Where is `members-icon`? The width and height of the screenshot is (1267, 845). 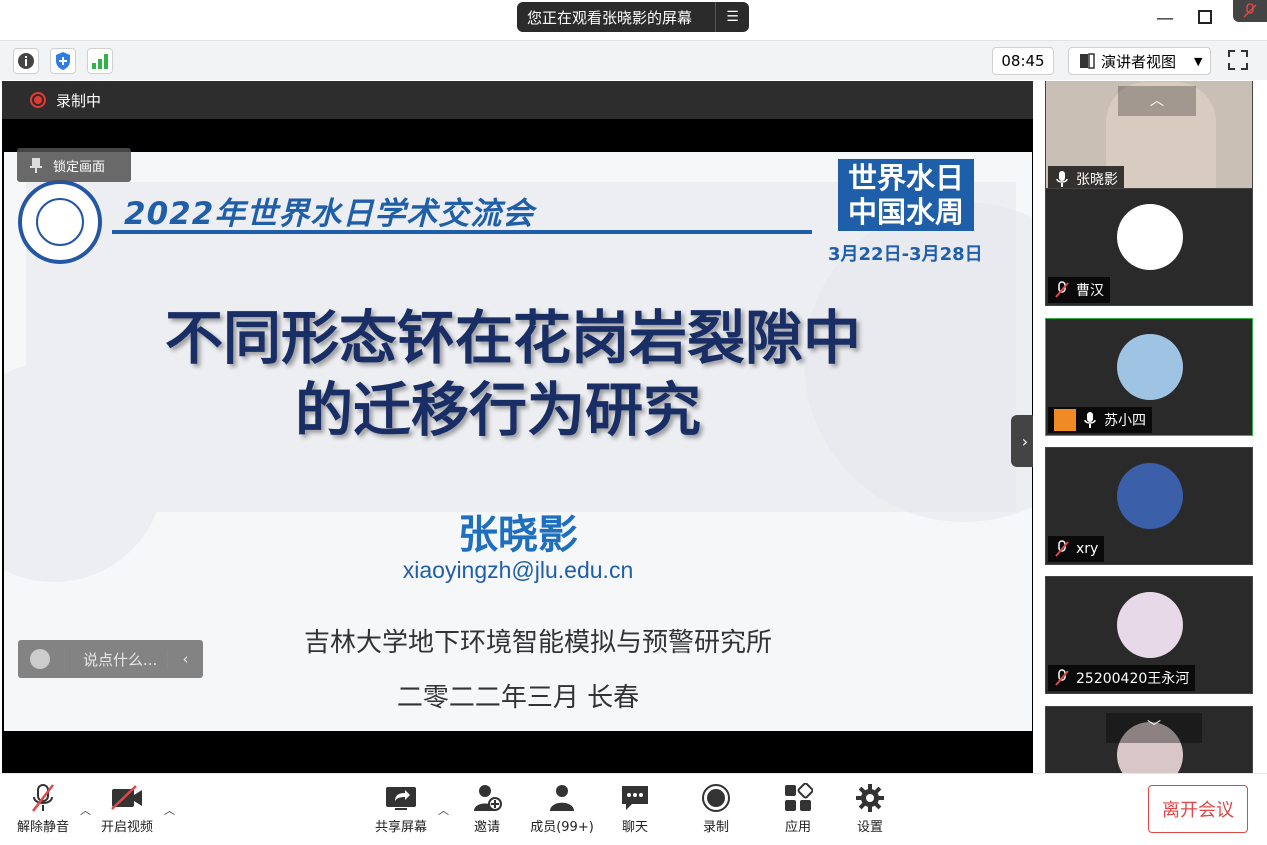
members-icon is located at coordinates (562, 798).